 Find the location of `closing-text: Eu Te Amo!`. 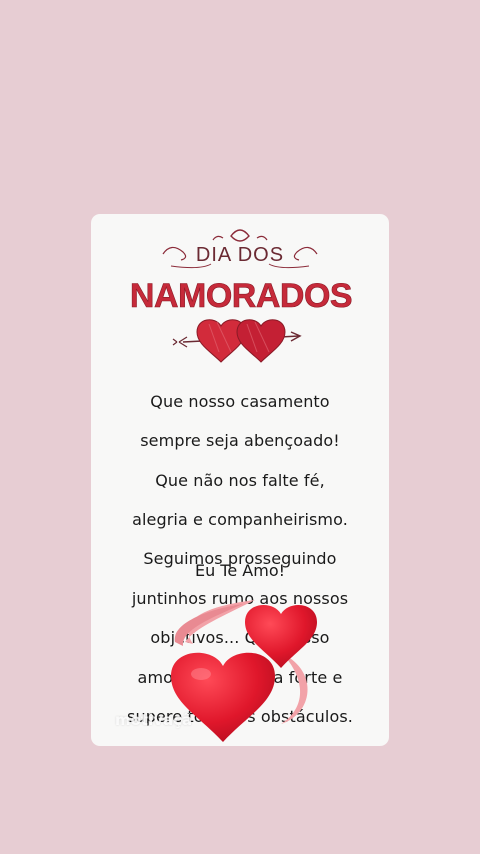

closing-text: Eu Te Amo! is located at coordinates (240, 570).